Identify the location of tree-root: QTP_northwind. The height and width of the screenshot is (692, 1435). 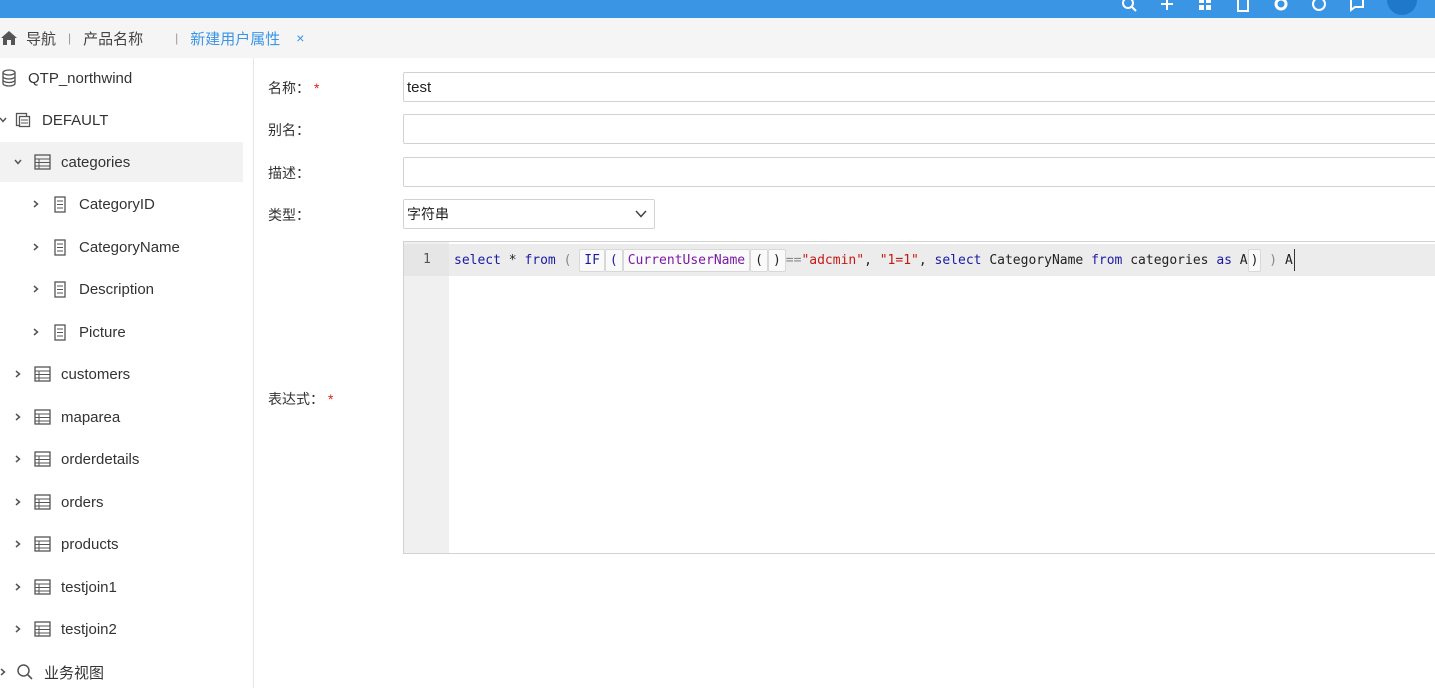
(121, 78).